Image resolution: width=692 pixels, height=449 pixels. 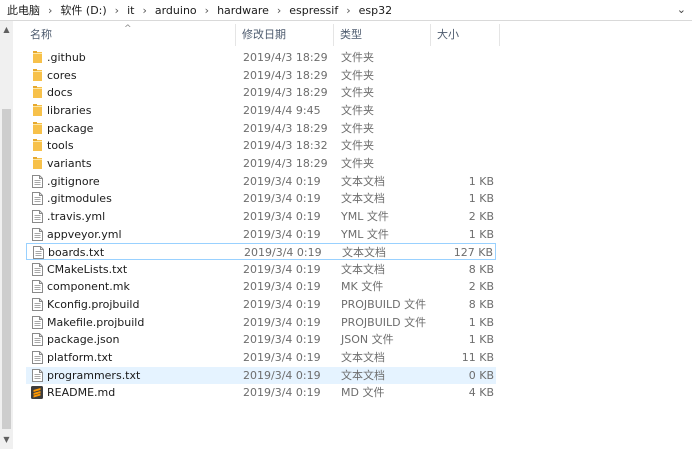 What do you see at coordinates (448, 34) in the screenshot?
I see `column-header-size-label: 大小` at bounding box center [448, 34].